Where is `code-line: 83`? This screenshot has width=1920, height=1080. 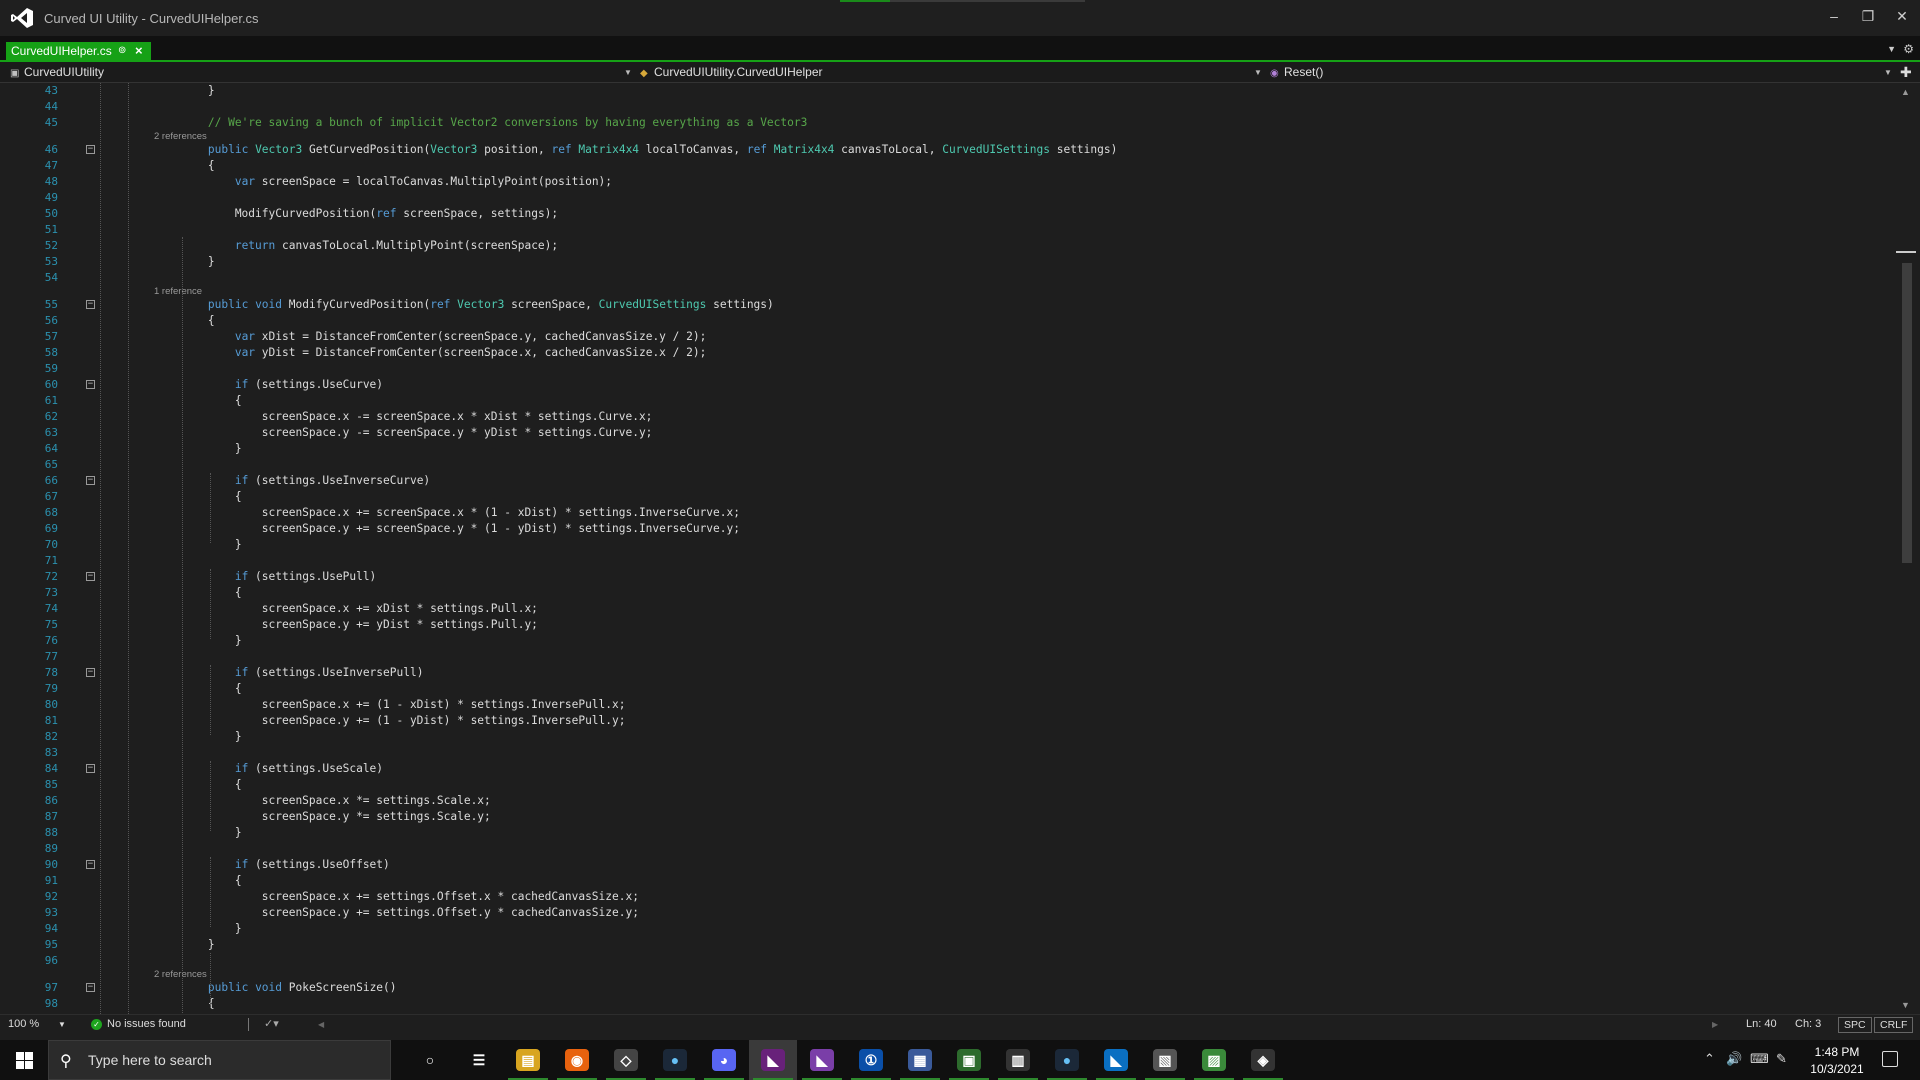
code-line: 83 is located at coordinates (947, 753).